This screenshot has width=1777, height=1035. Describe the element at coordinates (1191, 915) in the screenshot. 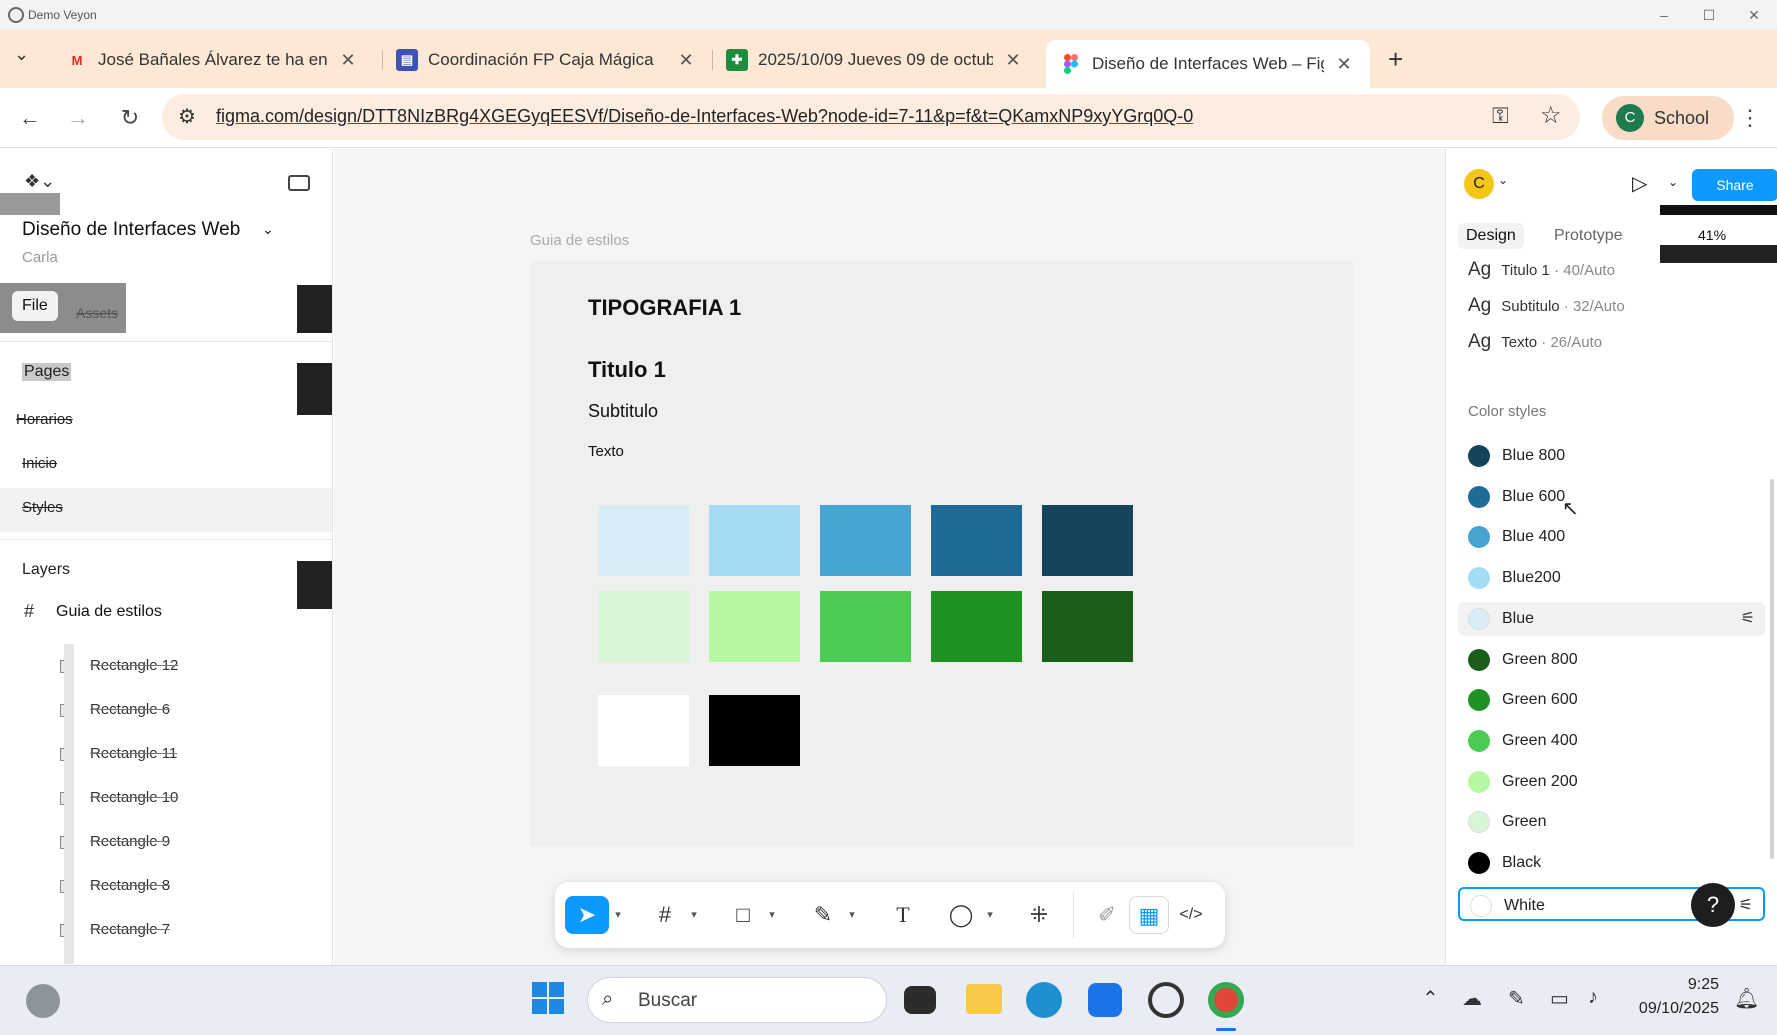

I see `dev-mode-icon: </>` at that location.